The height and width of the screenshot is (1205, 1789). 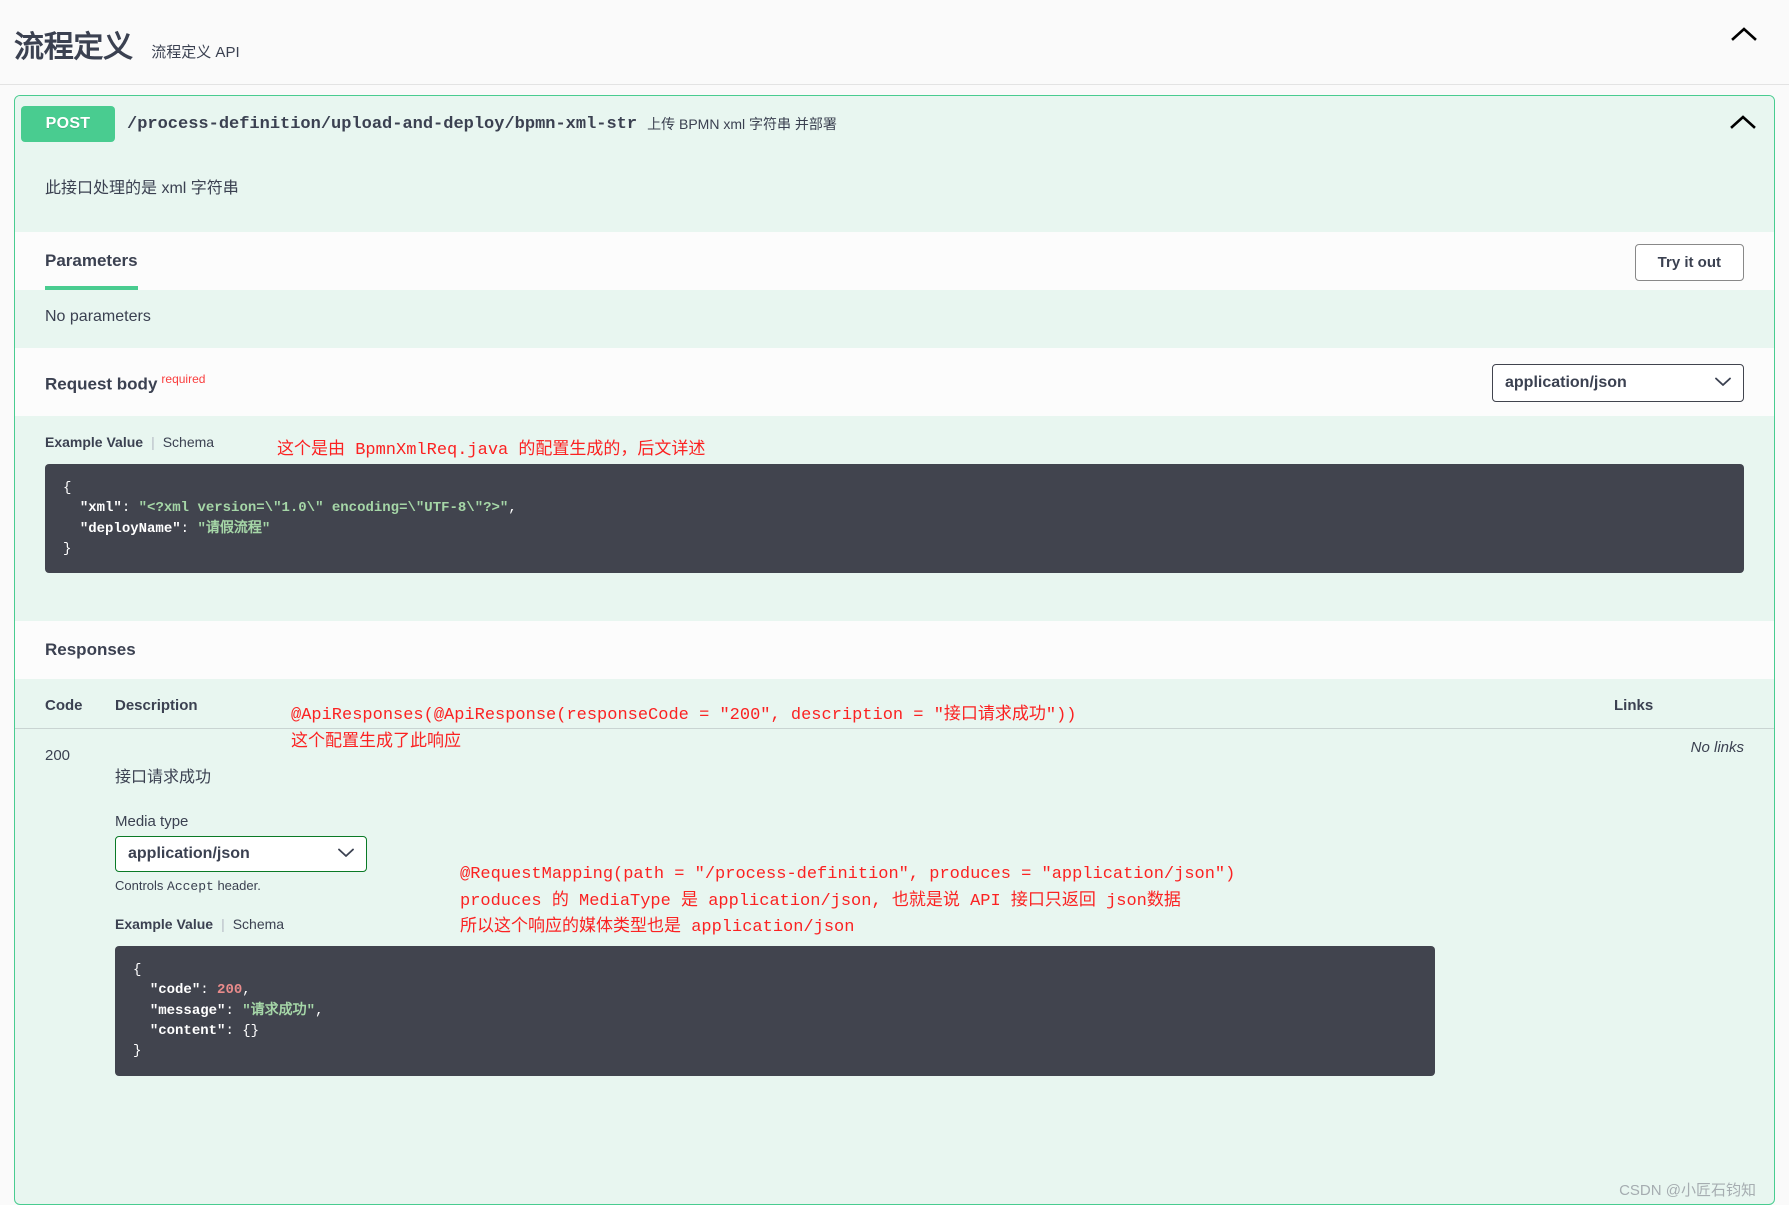 I want to click on no-parameters-text: No parameters, so click(x=98, y=316).